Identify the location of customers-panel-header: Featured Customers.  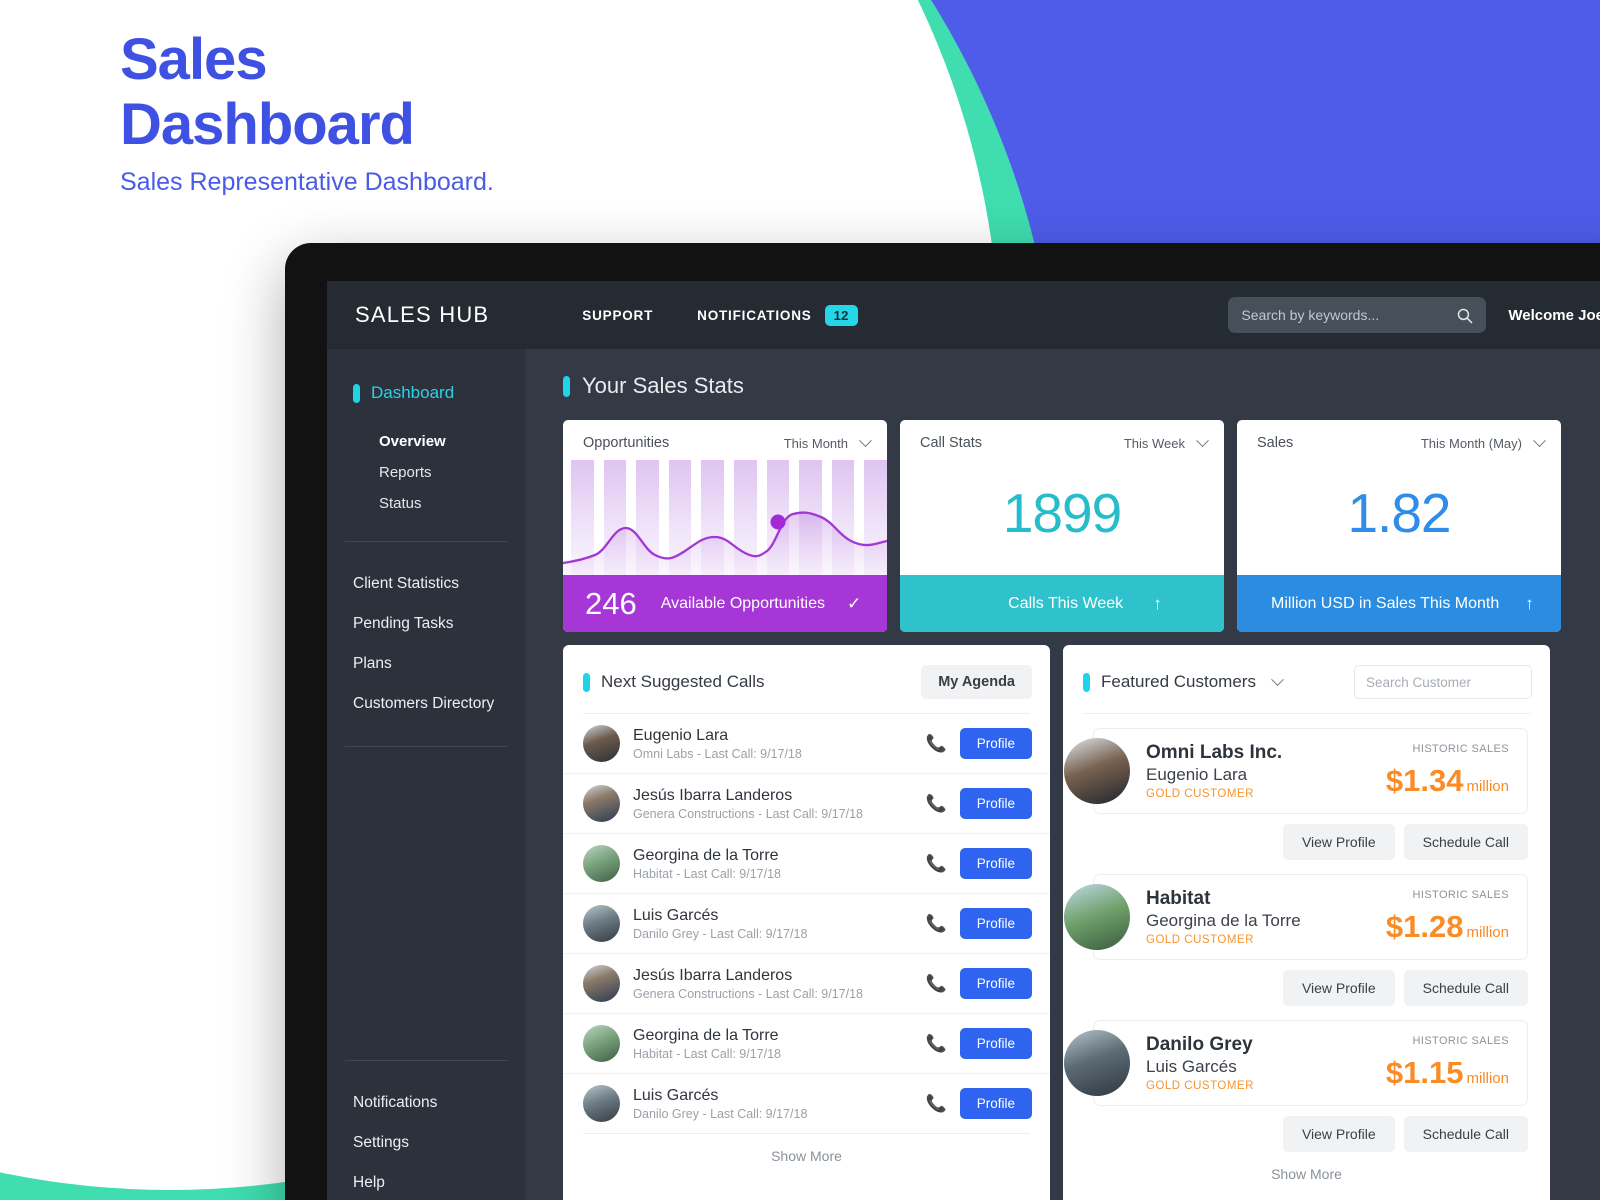
(1306, 679).